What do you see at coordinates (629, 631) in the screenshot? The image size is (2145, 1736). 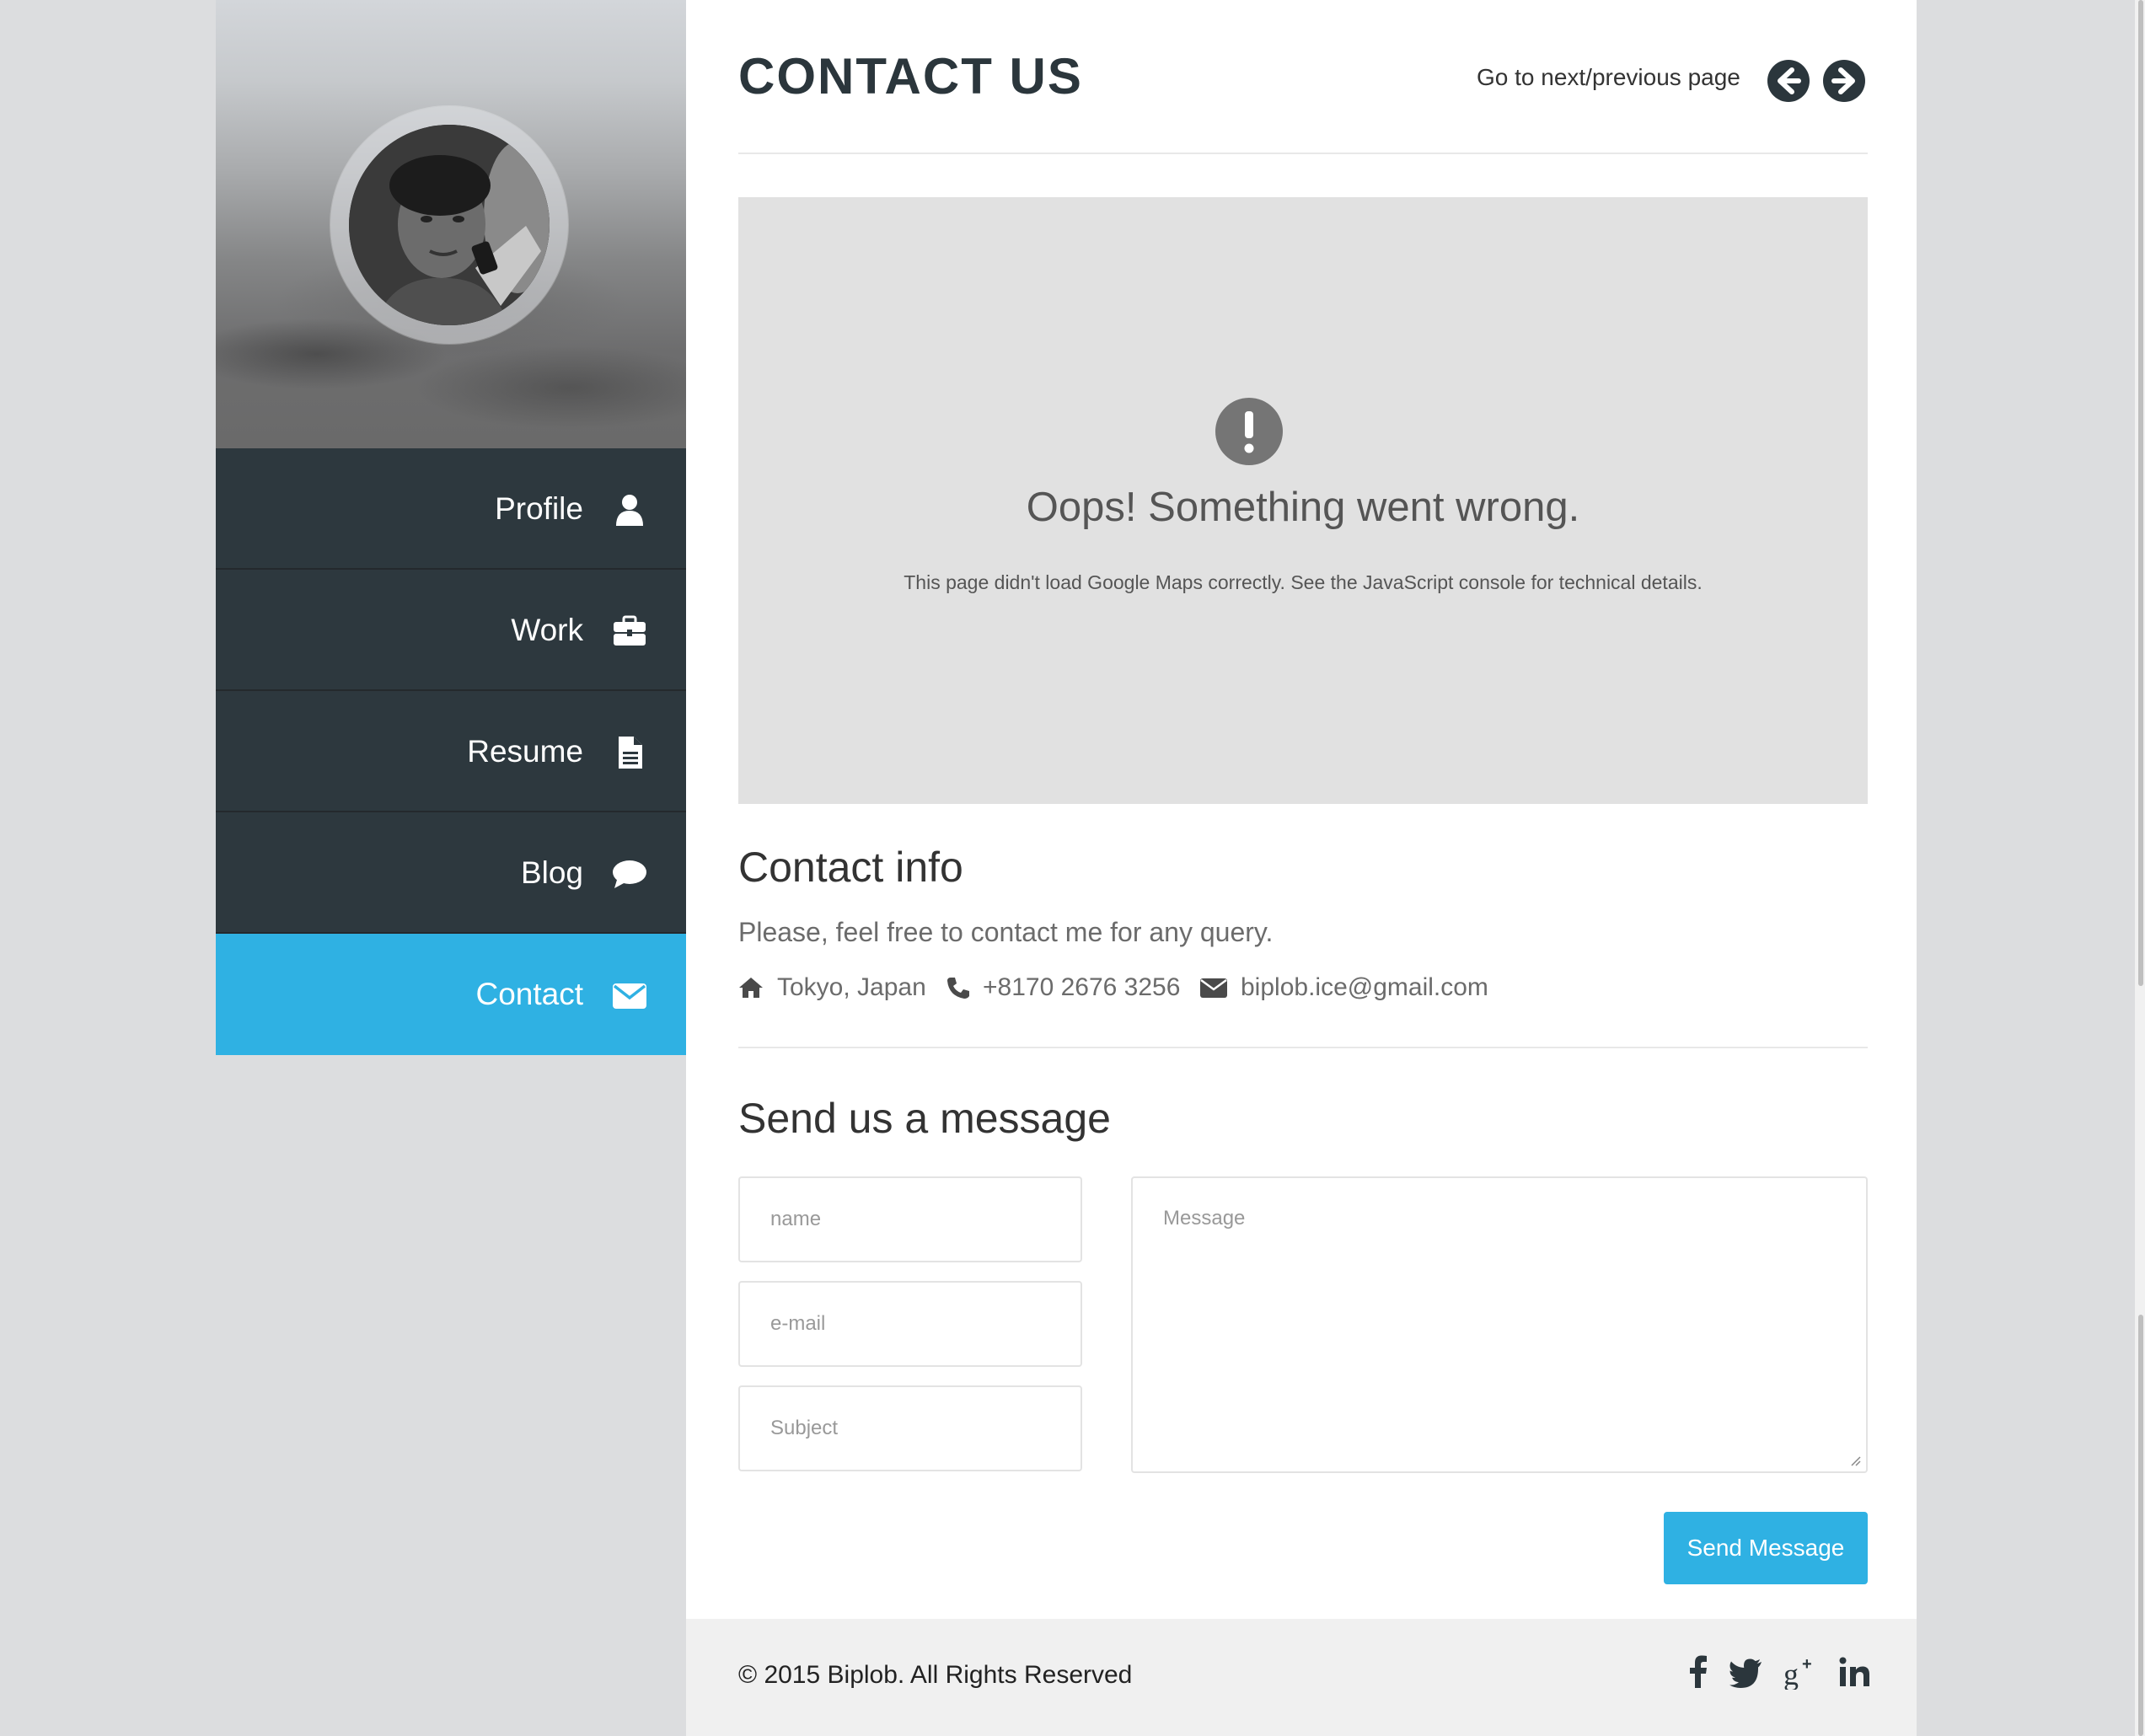 I see `briefcase-icon` at bounding box center [629, 631].